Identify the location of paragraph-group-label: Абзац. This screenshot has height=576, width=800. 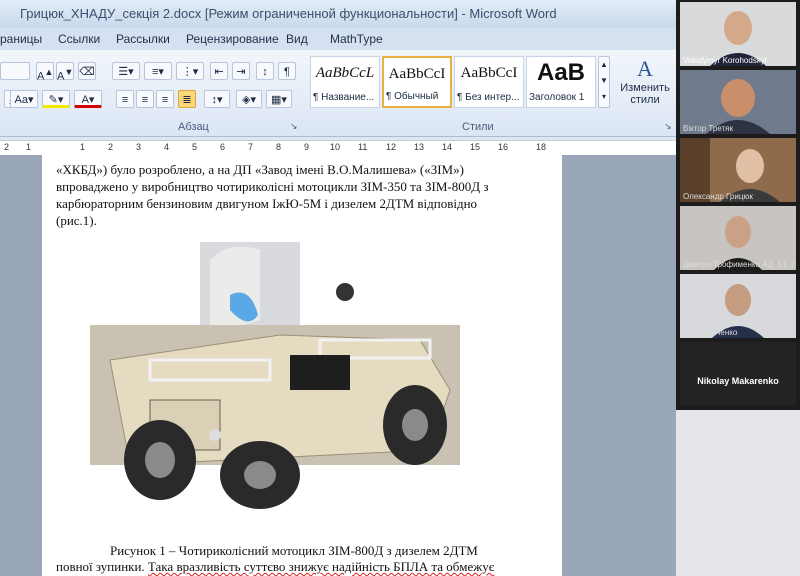
(193, 127).